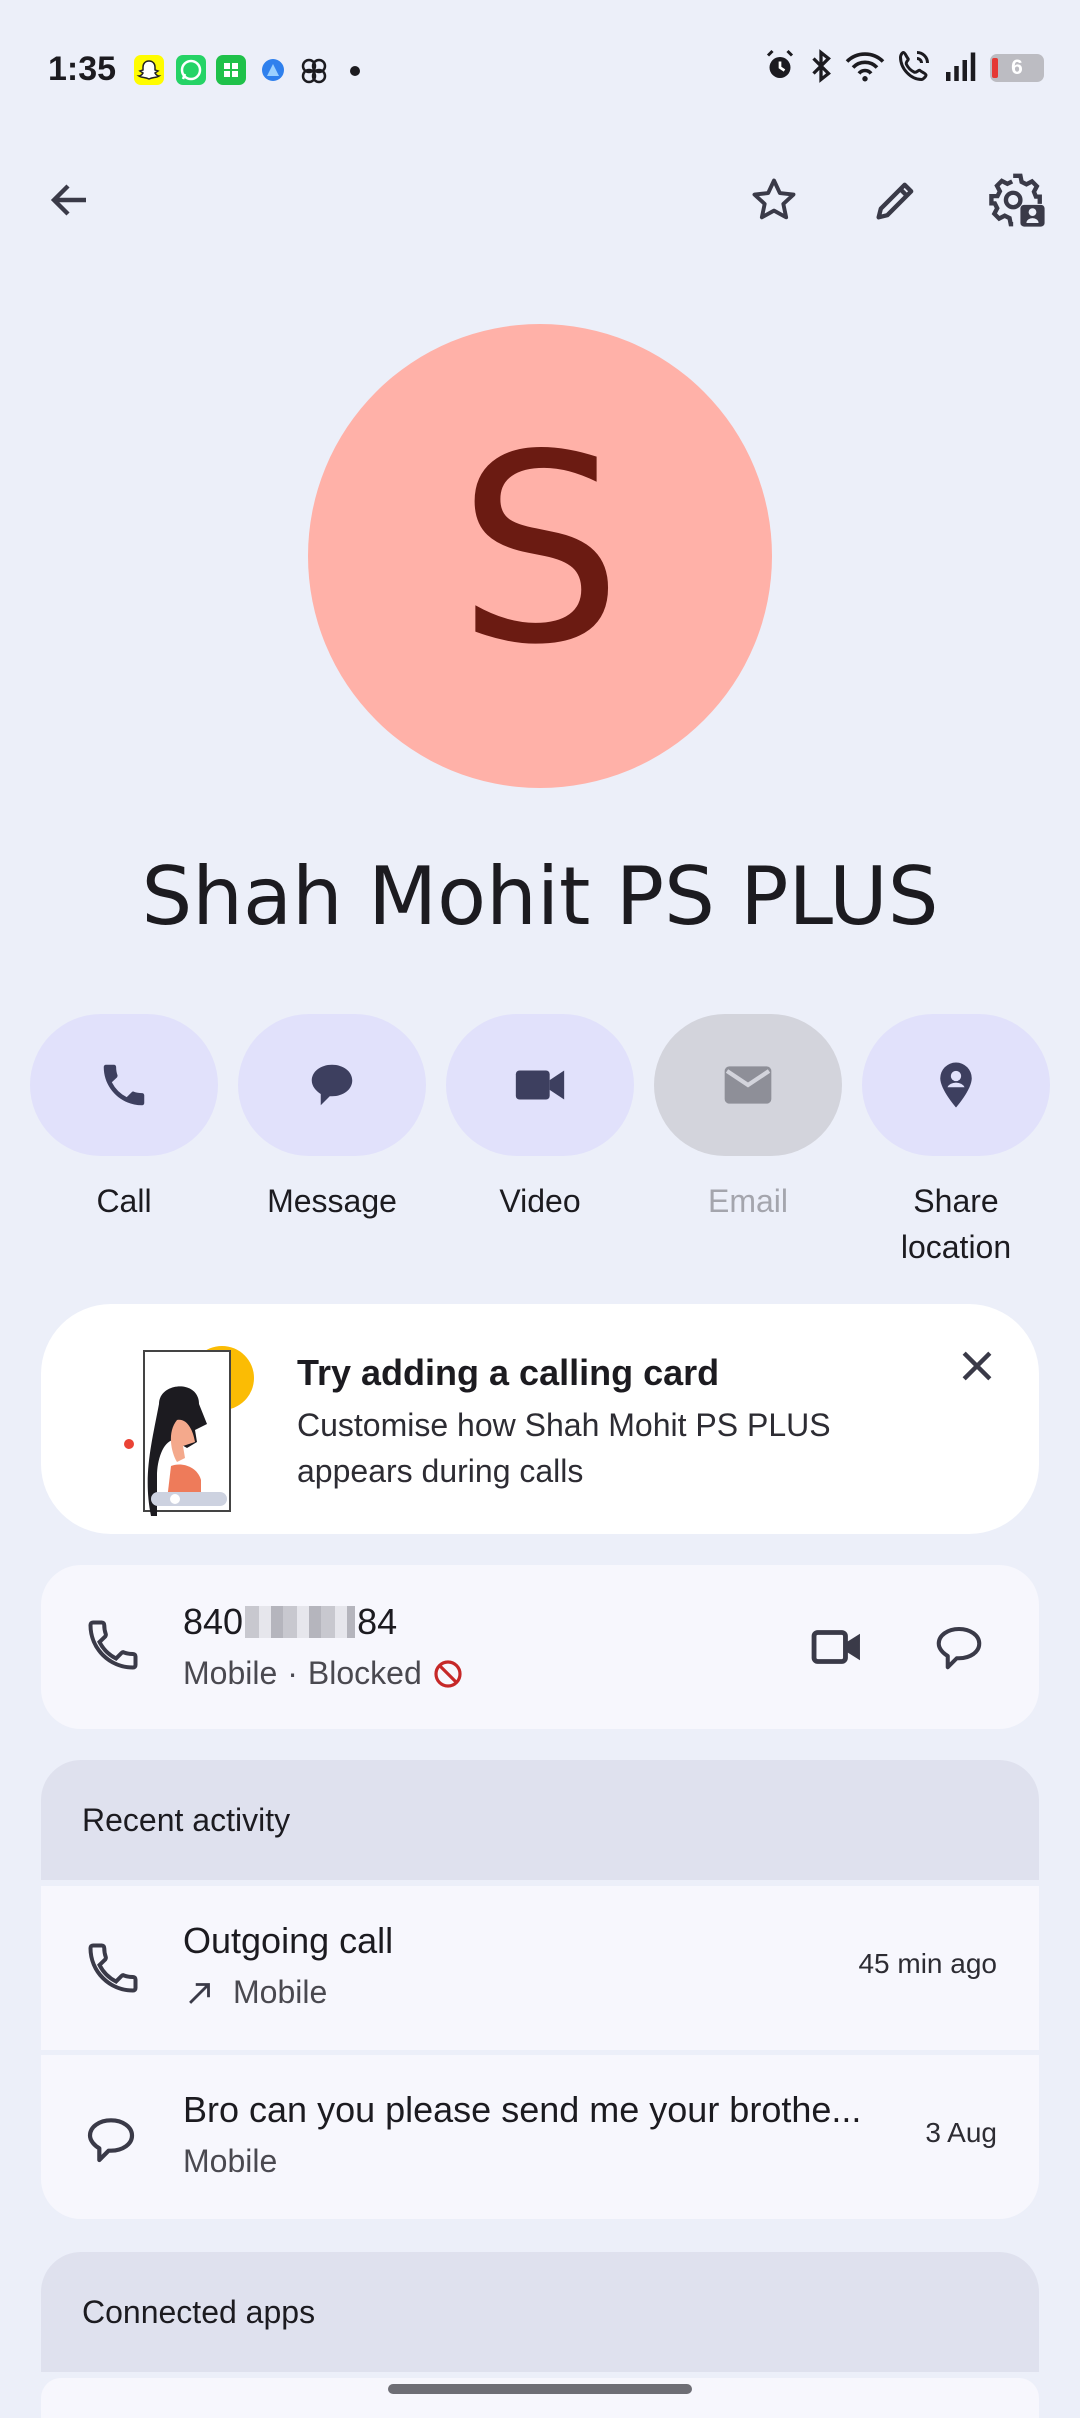 The image size is (1080, 2418). What do you see at coordinates (448, 1673) in the screenshot?
I see `blocked-icon` at bounding box center [448, 1673].